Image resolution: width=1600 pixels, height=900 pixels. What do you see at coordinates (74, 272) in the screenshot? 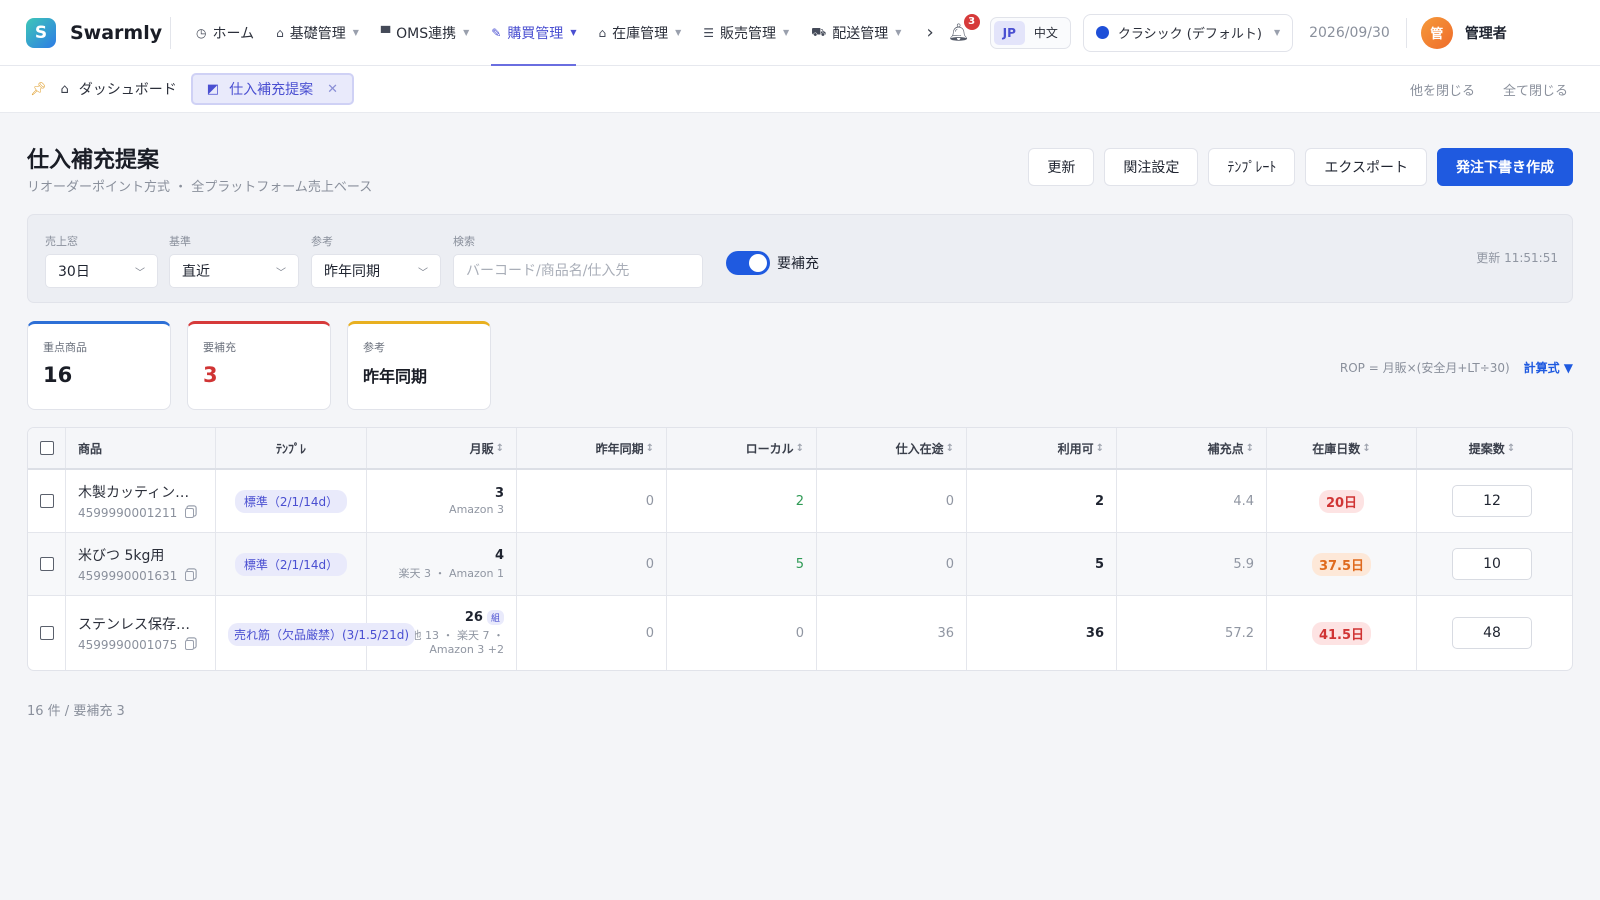
I see `select-value: 30日` at bounding box center [74, 272].